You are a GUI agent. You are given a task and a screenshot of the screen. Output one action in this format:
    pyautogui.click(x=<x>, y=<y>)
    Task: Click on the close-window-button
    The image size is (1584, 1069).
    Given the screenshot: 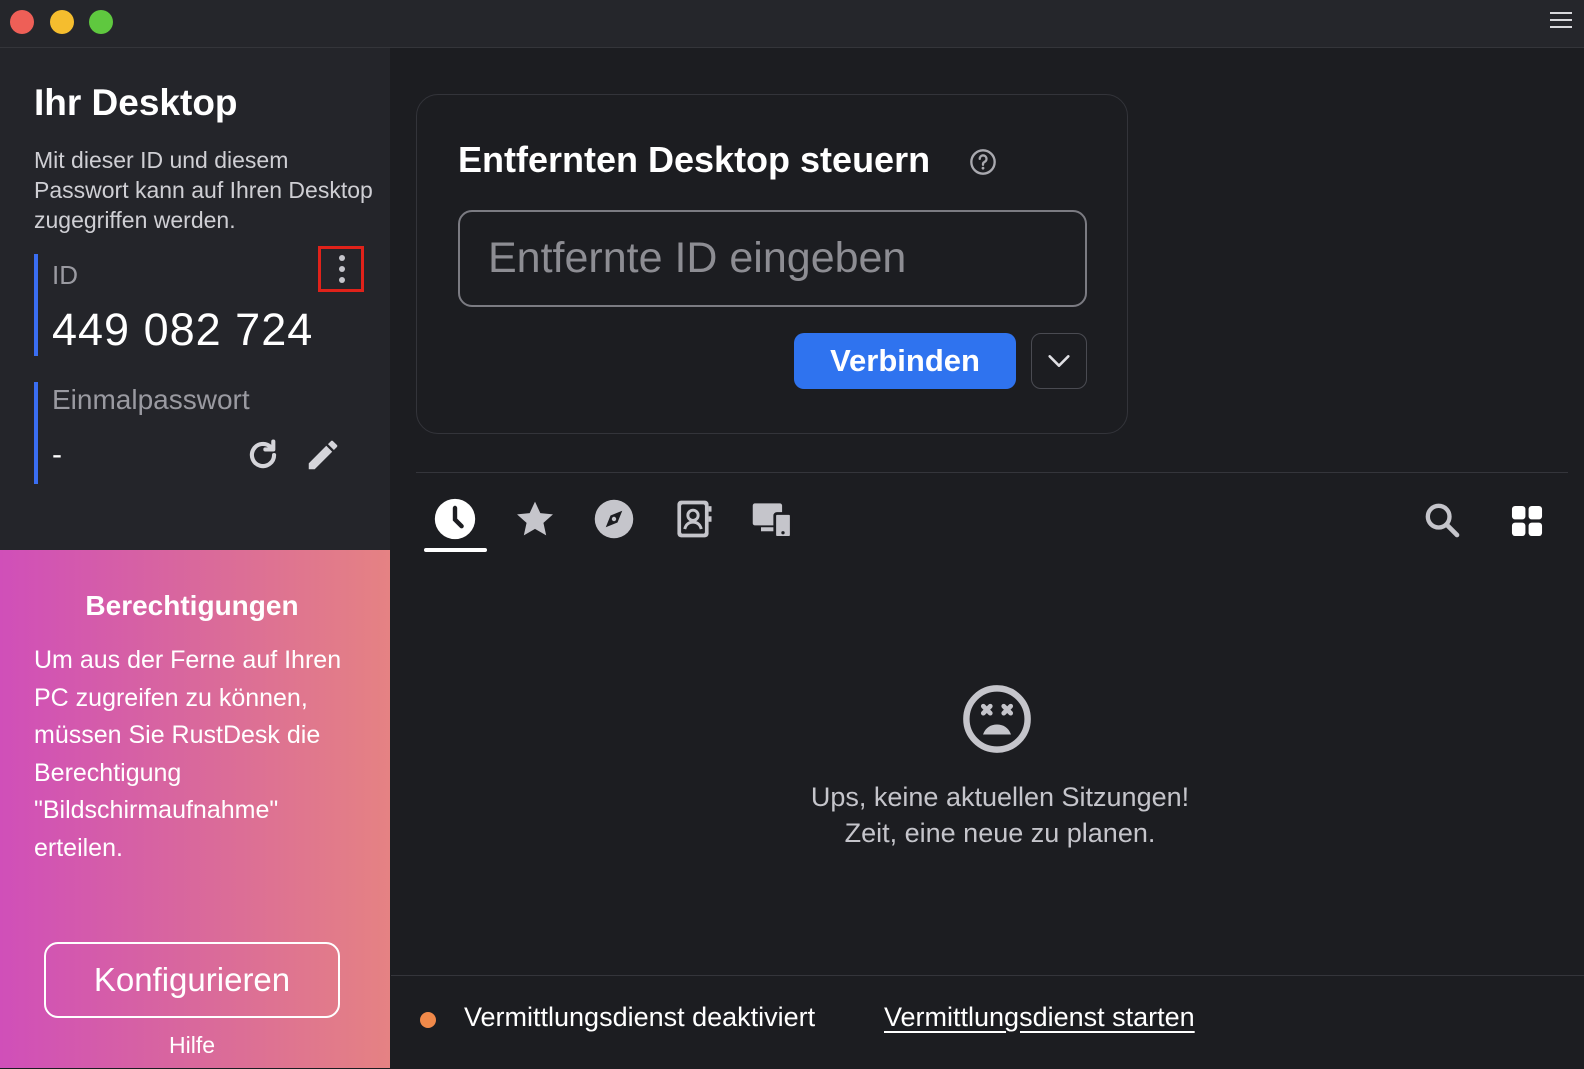 What is the action you would take?
    pyautogui.click(x=22, y=22)
    